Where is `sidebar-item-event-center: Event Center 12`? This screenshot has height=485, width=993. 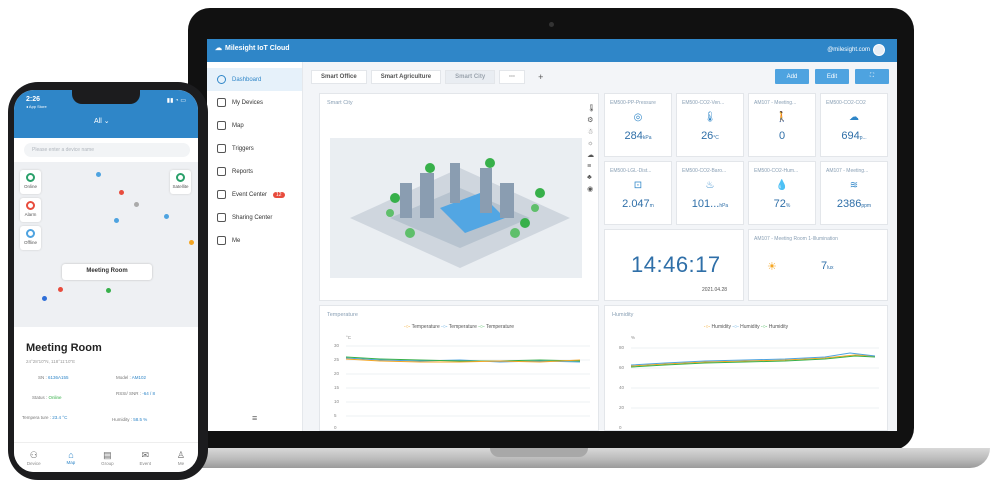 sidebar-item-event-center: Event Center 12 is located at coordinates (254, 194).